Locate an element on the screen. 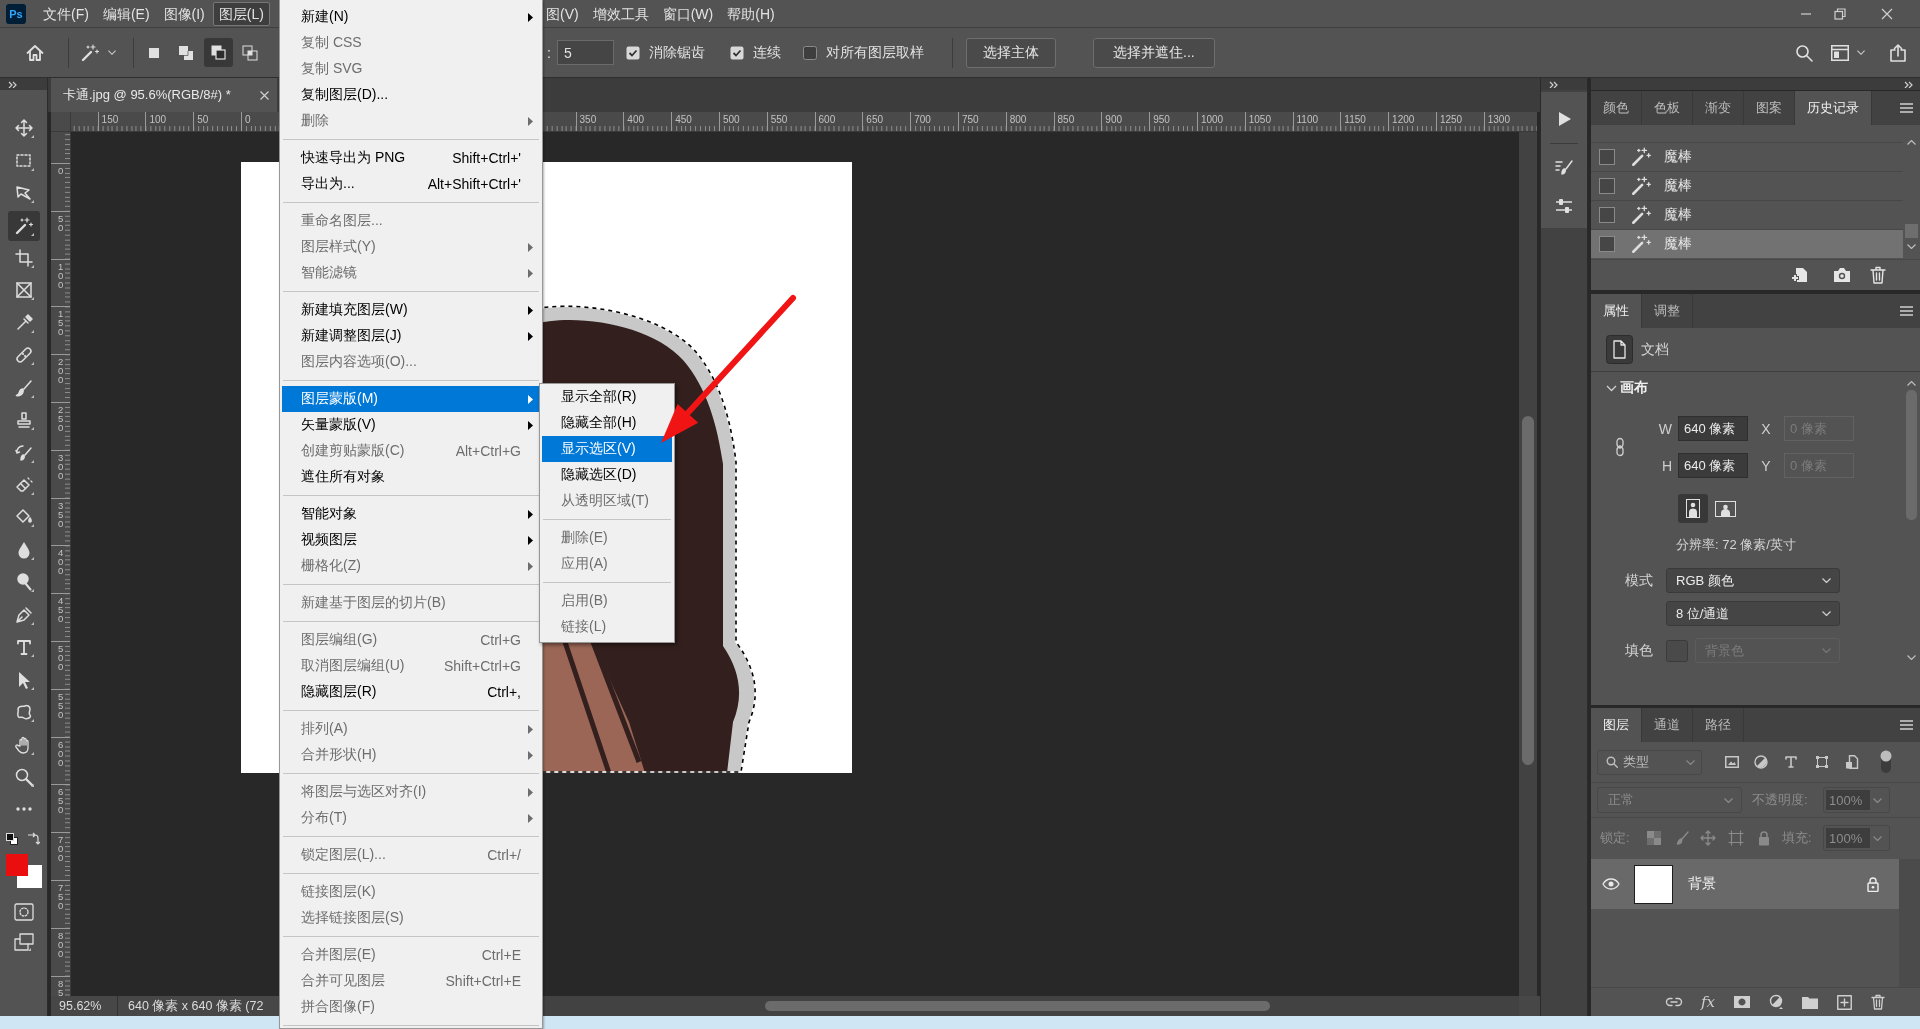 The height and width of the screenshot is (1029, 1920). number-field: 640 像素 is located at coordinates (1713, 428).